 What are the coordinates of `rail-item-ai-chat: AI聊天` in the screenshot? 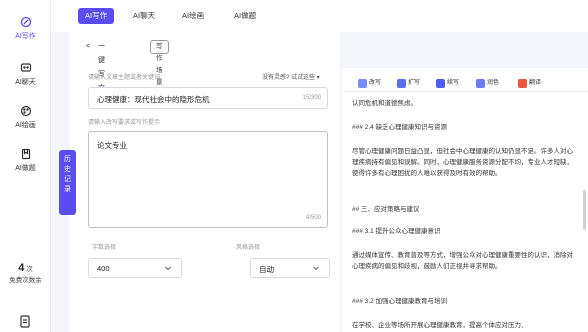 It's located at (25, 74).